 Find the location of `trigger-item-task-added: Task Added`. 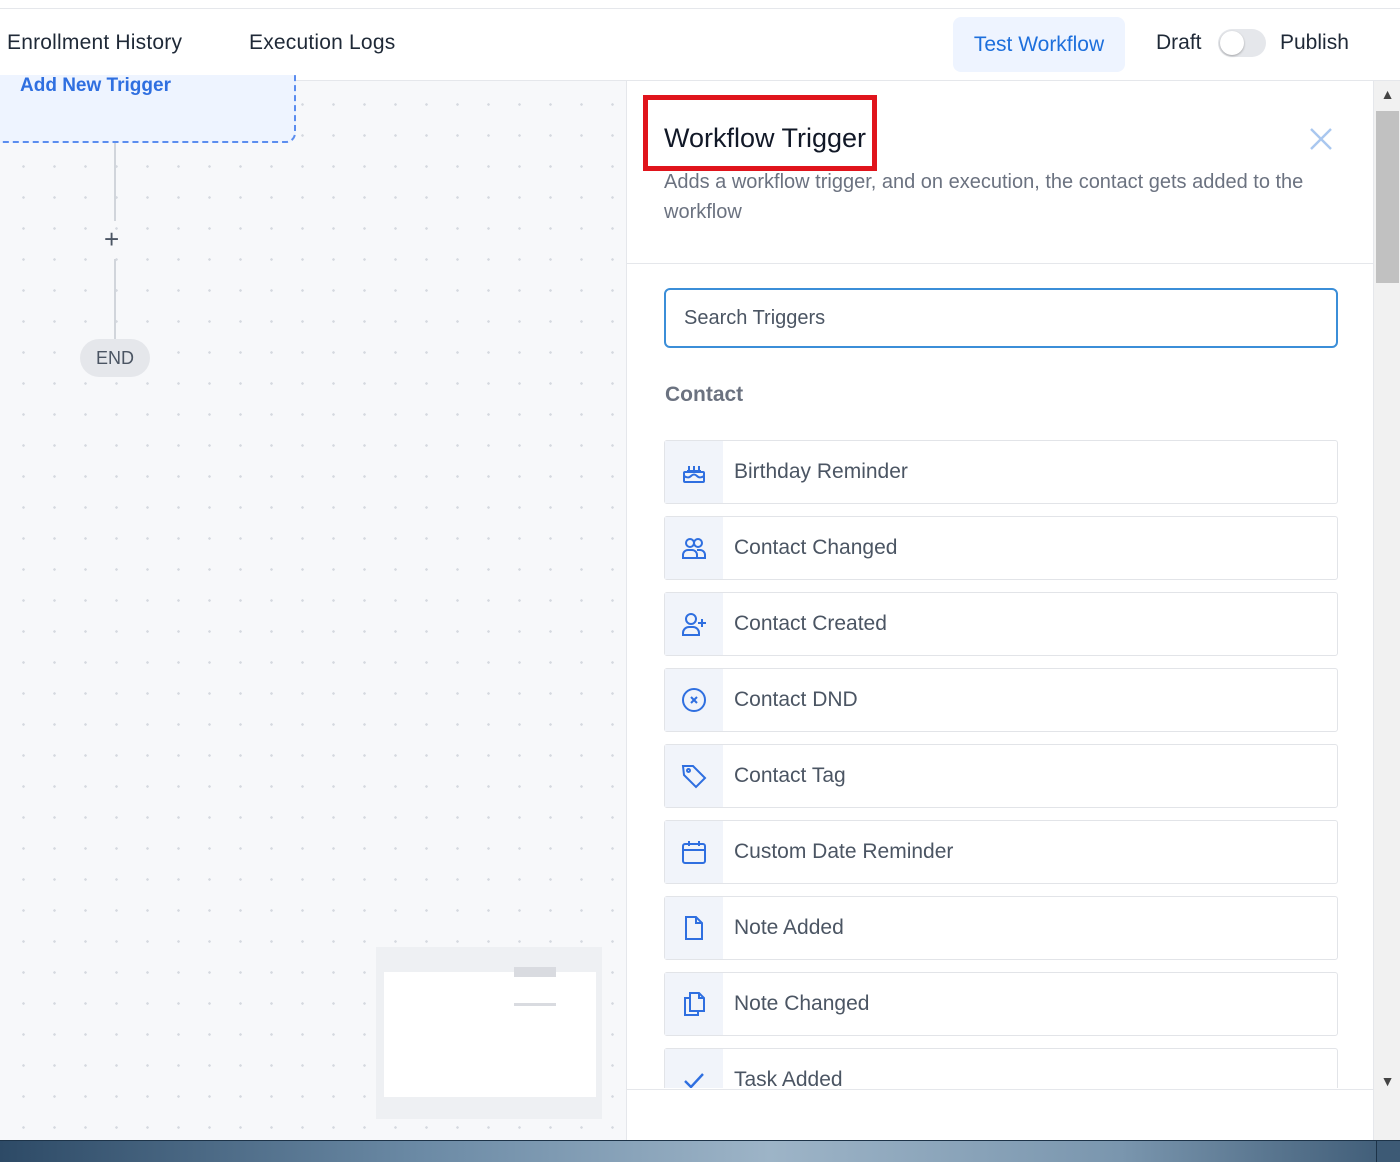

trigger-item-task-added: Task Added is located at coordinates (1001, 1068).